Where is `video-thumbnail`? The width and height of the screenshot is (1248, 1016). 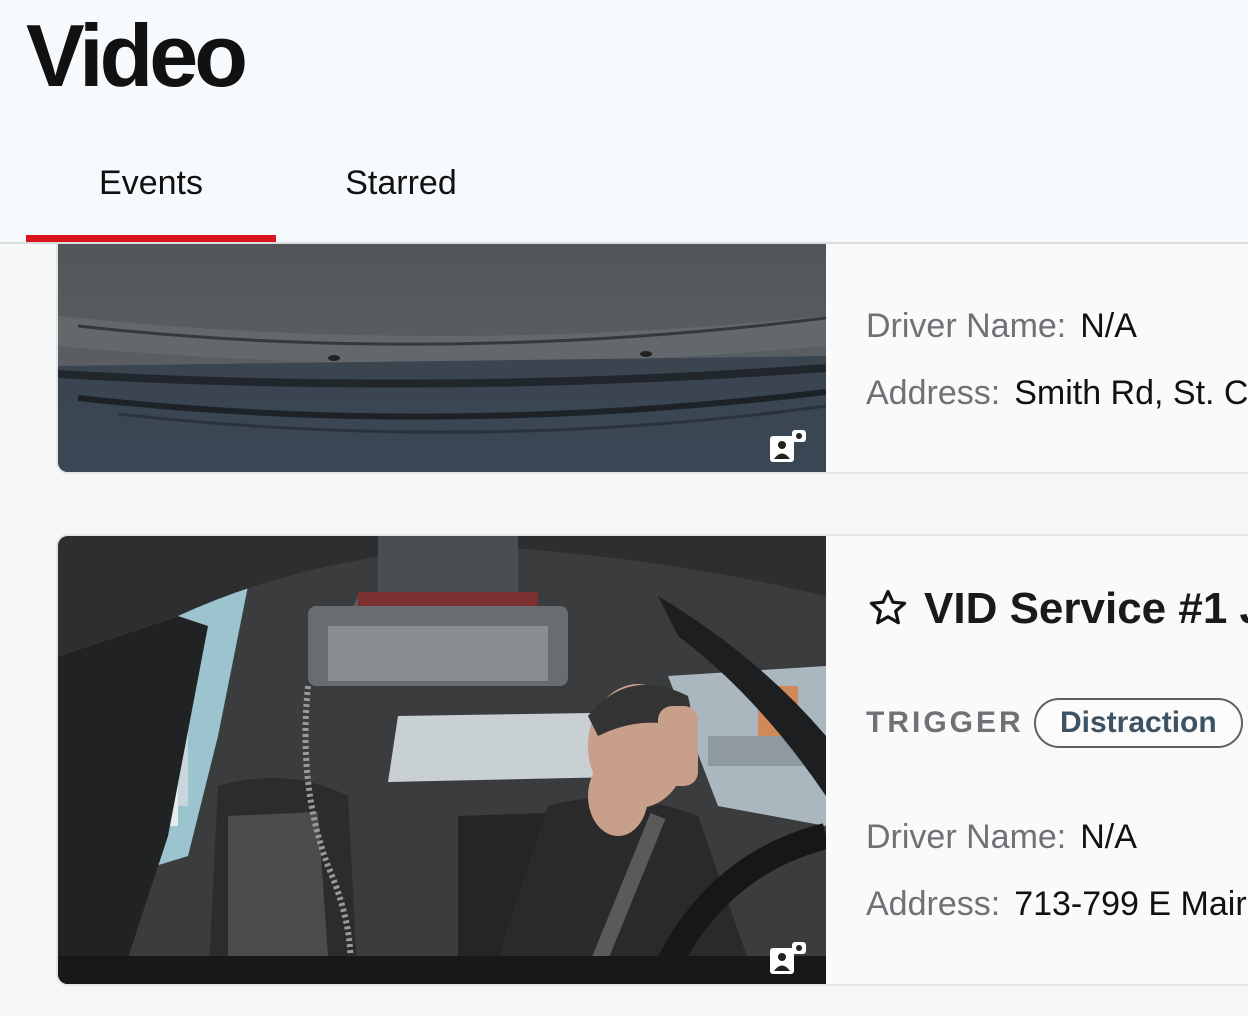
video-thumbnail is located at coordinates (442, 358).